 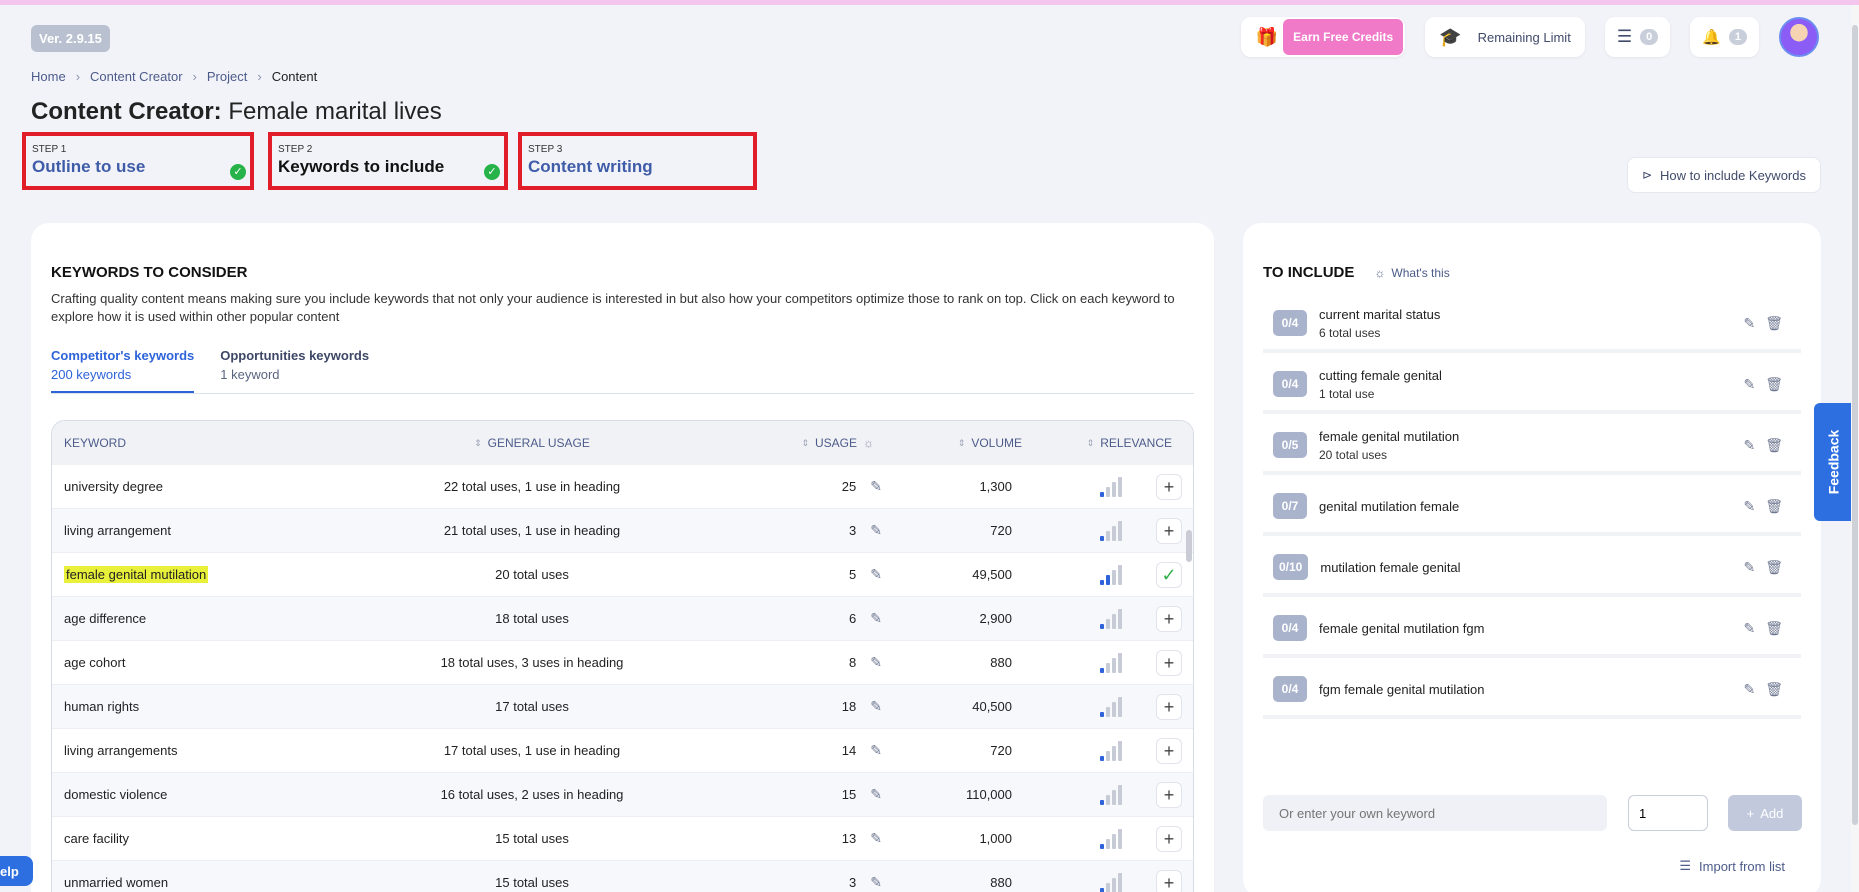 I want to click on list-count-badge: 0, so click(x=1649, y=37).